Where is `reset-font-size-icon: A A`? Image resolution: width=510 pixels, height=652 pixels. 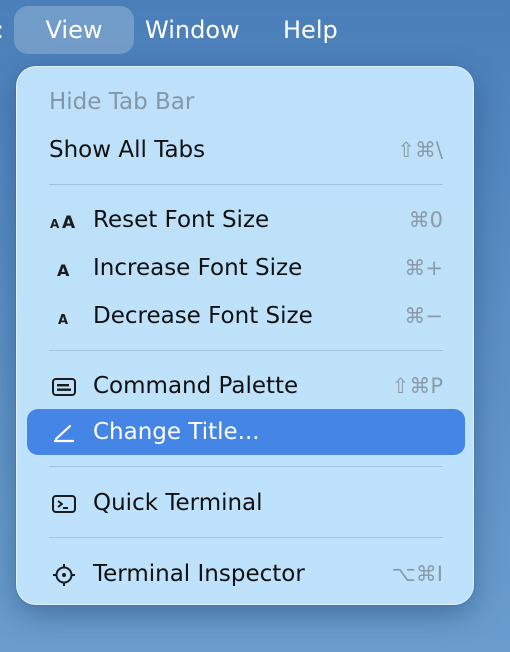
reset-font-size-icon: A A is located at coordinates (64, 220).